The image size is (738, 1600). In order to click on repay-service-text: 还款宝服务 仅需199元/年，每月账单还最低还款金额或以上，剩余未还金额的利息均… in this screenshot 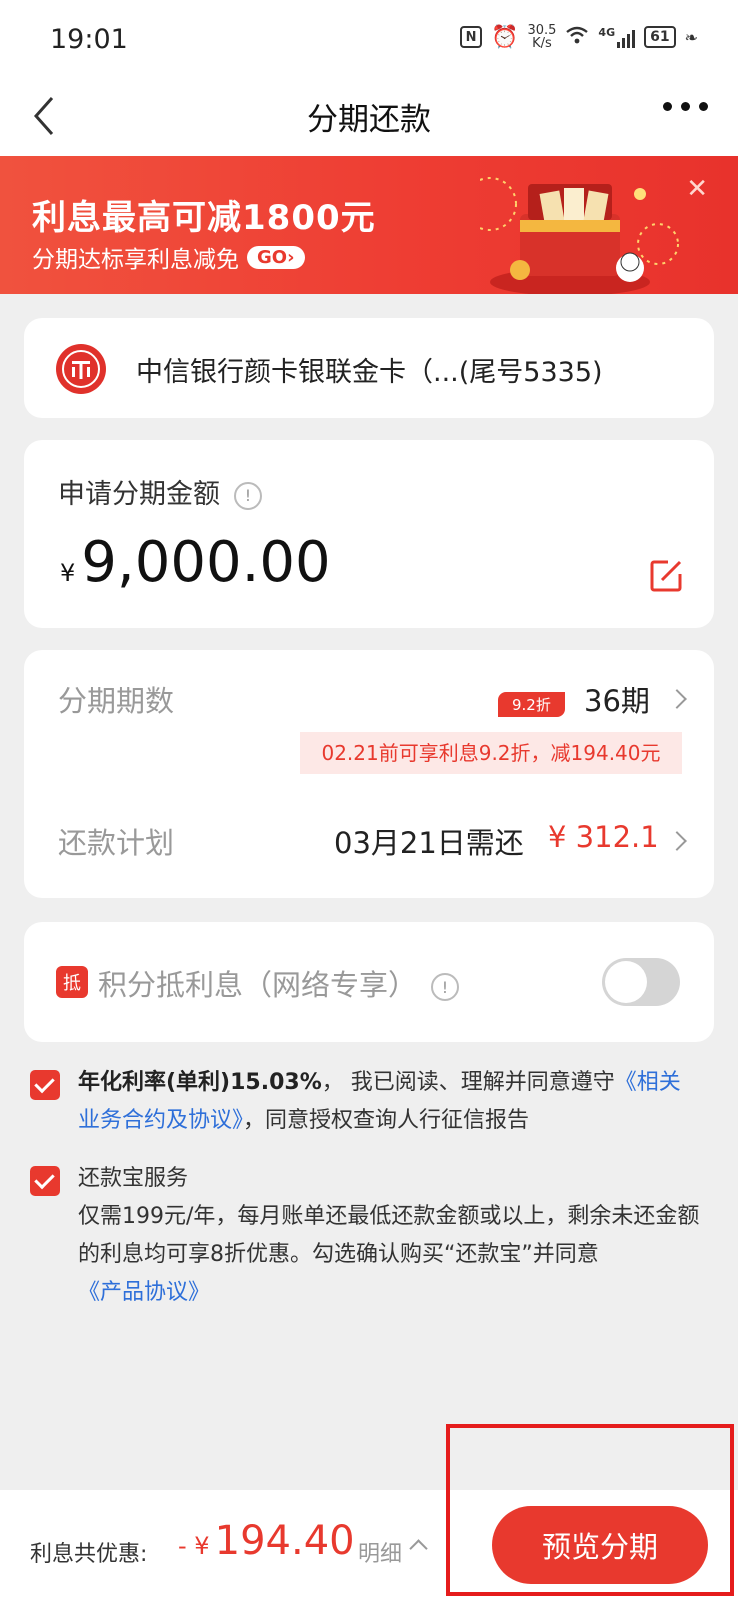, I will do `click(390, 1236)`.